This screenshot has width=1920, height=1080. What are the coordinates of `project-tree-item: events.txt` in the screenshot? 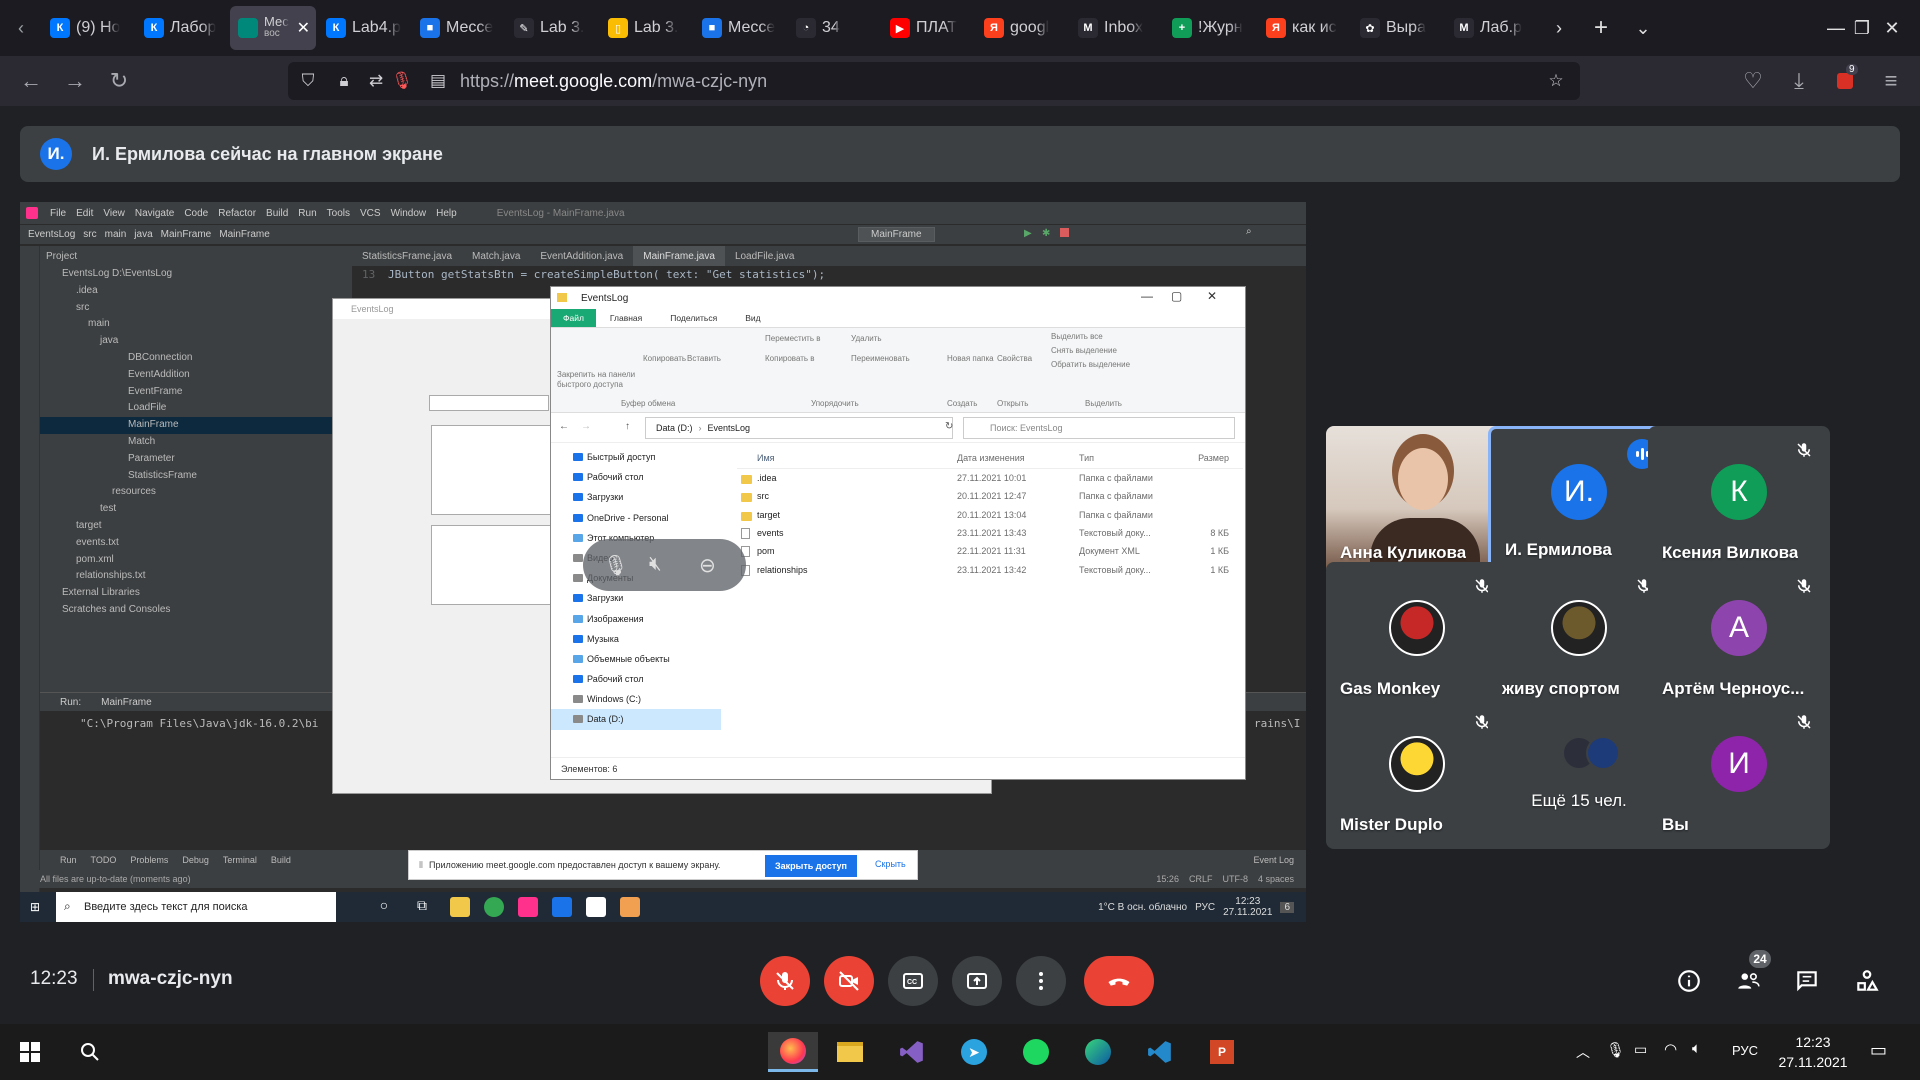 It's located at (196, 543).